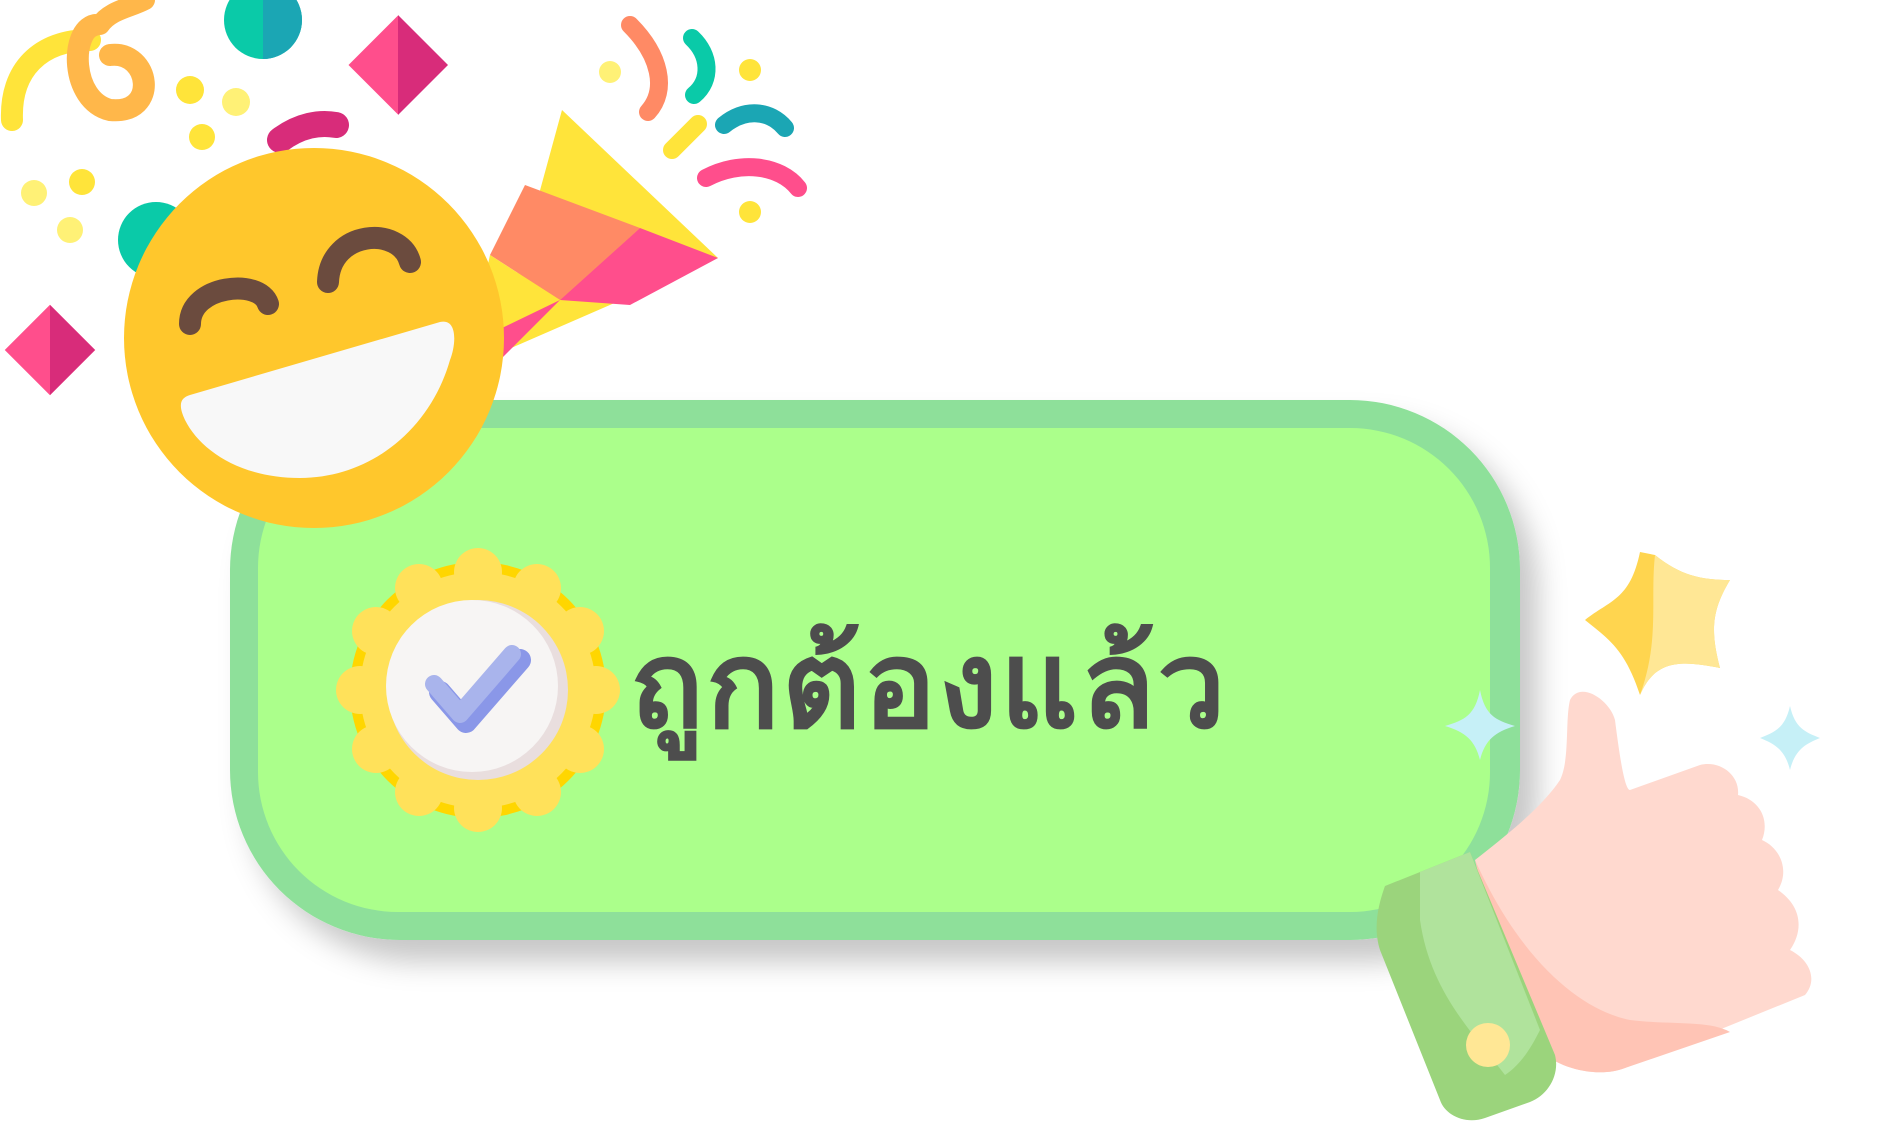 The image size is (1904, 1123). What do you see at coordinates (314, 338) in the screenshot?
I see `laughing-face-icon` at bounding box center [314, 338].